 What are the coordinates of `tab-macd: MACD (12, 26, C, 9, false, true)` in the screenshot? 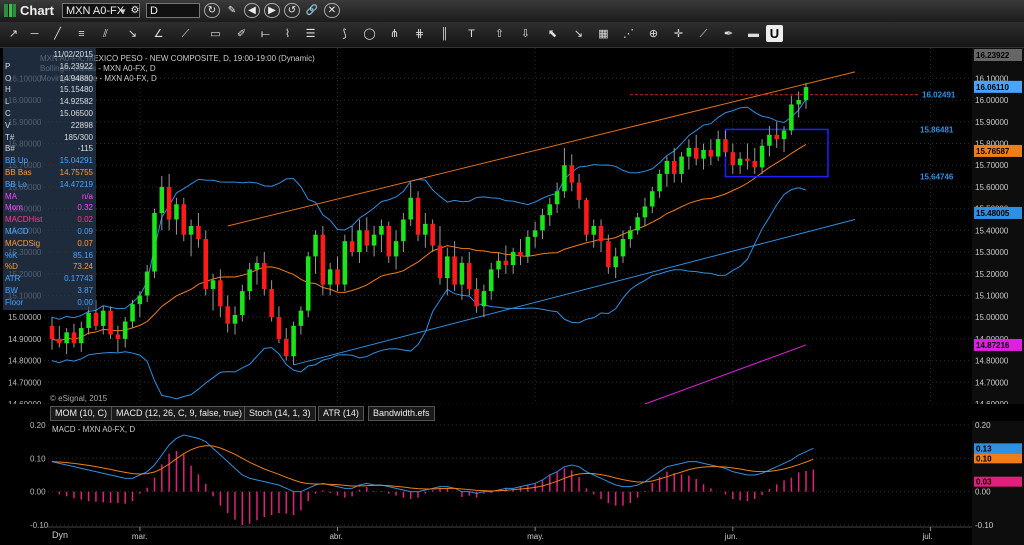 It's located at (179, 413).